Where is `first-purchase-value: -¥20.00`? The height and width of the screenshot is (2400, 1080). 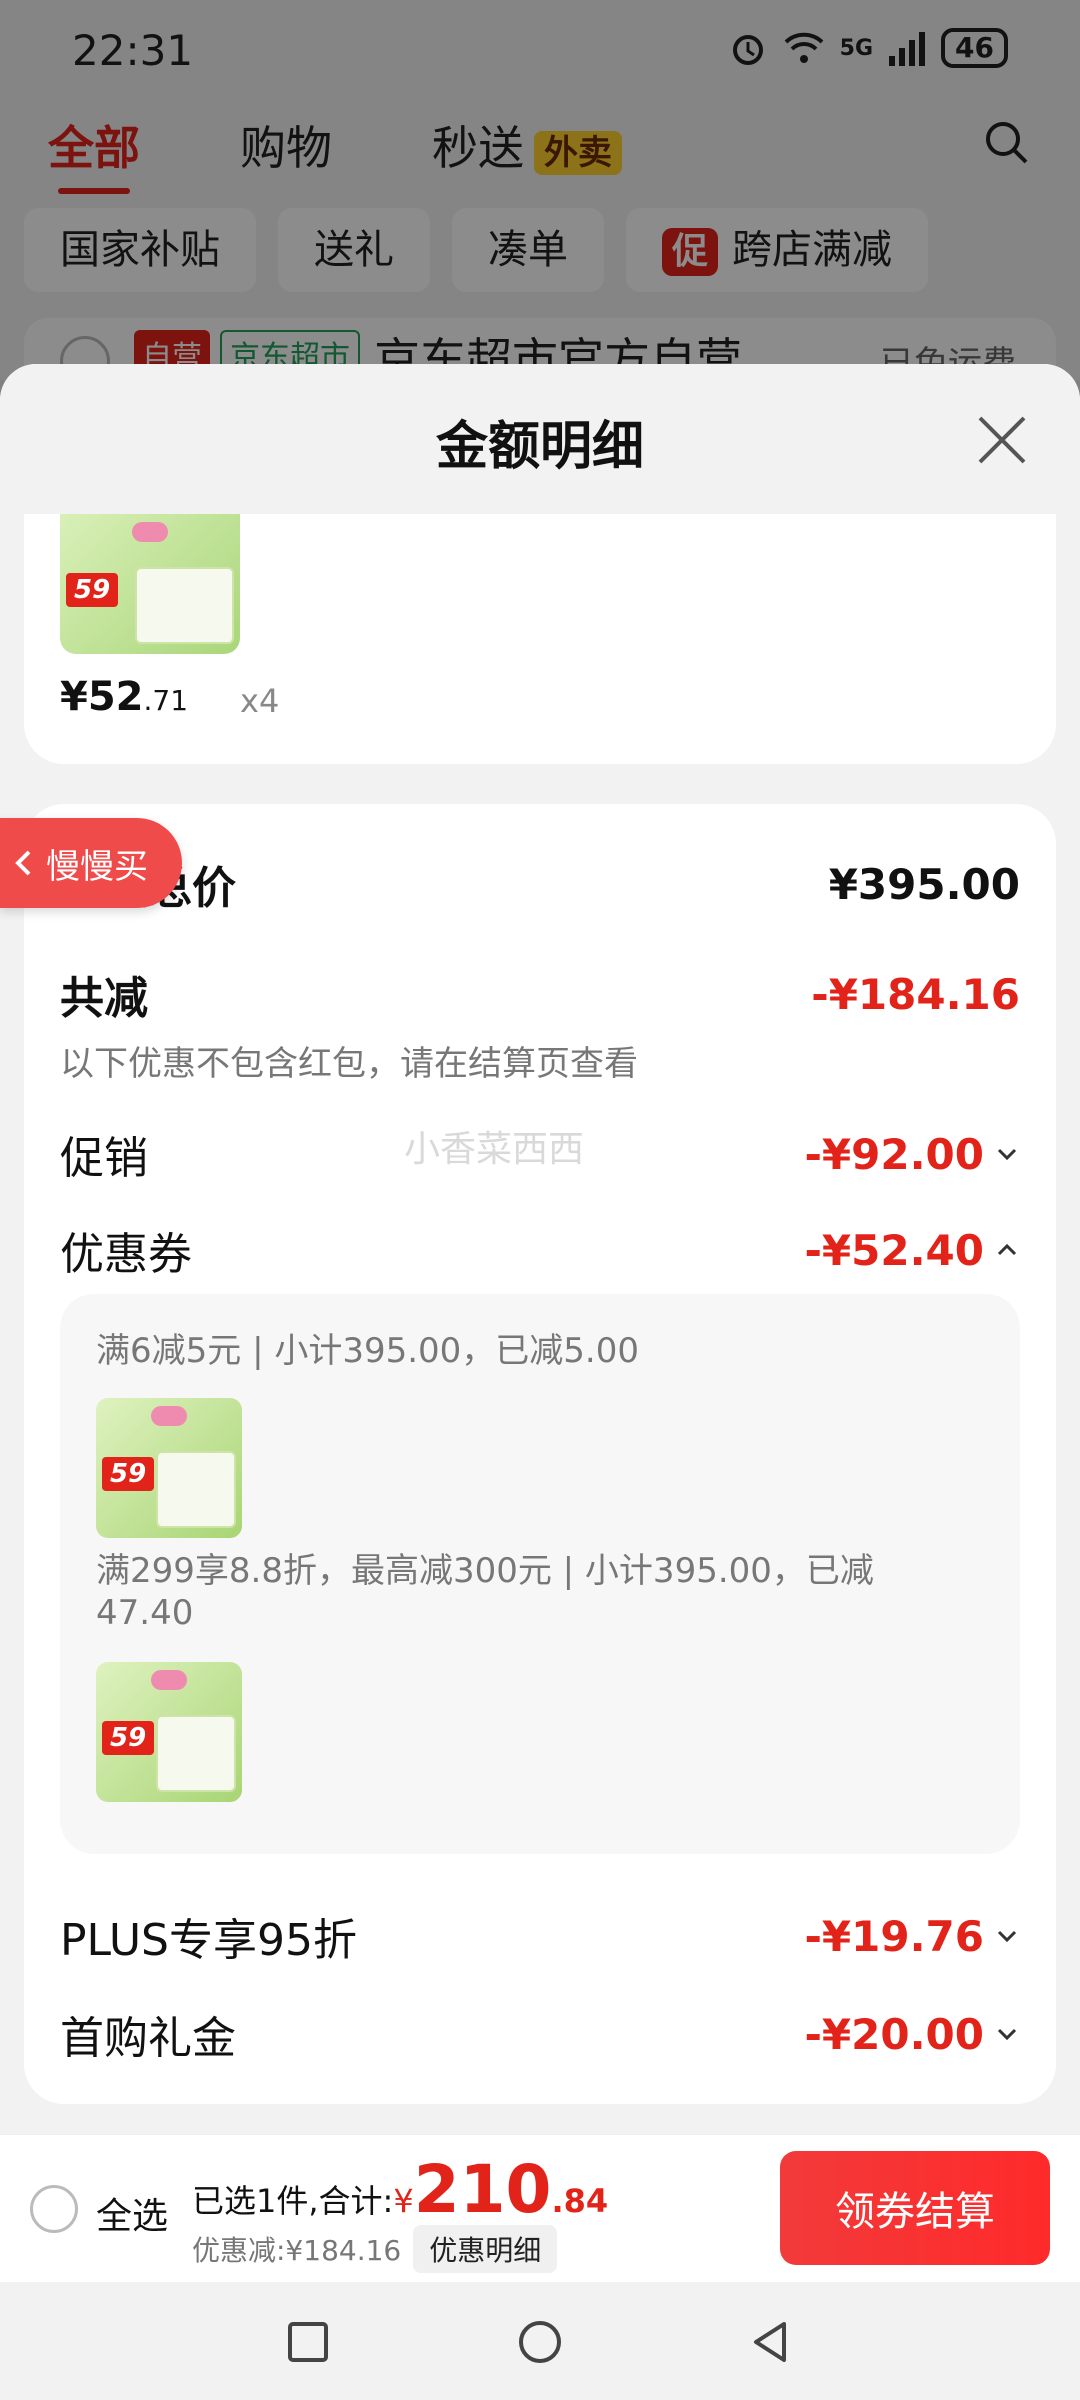 first-purchase-value: -¥20.00 is located at coordinates (894, 2034).